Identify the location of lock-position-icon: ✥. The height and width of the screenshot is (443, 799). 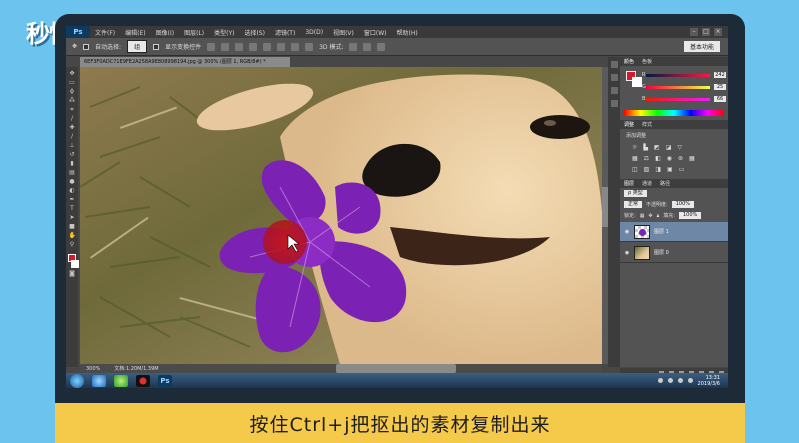
(650, 216).